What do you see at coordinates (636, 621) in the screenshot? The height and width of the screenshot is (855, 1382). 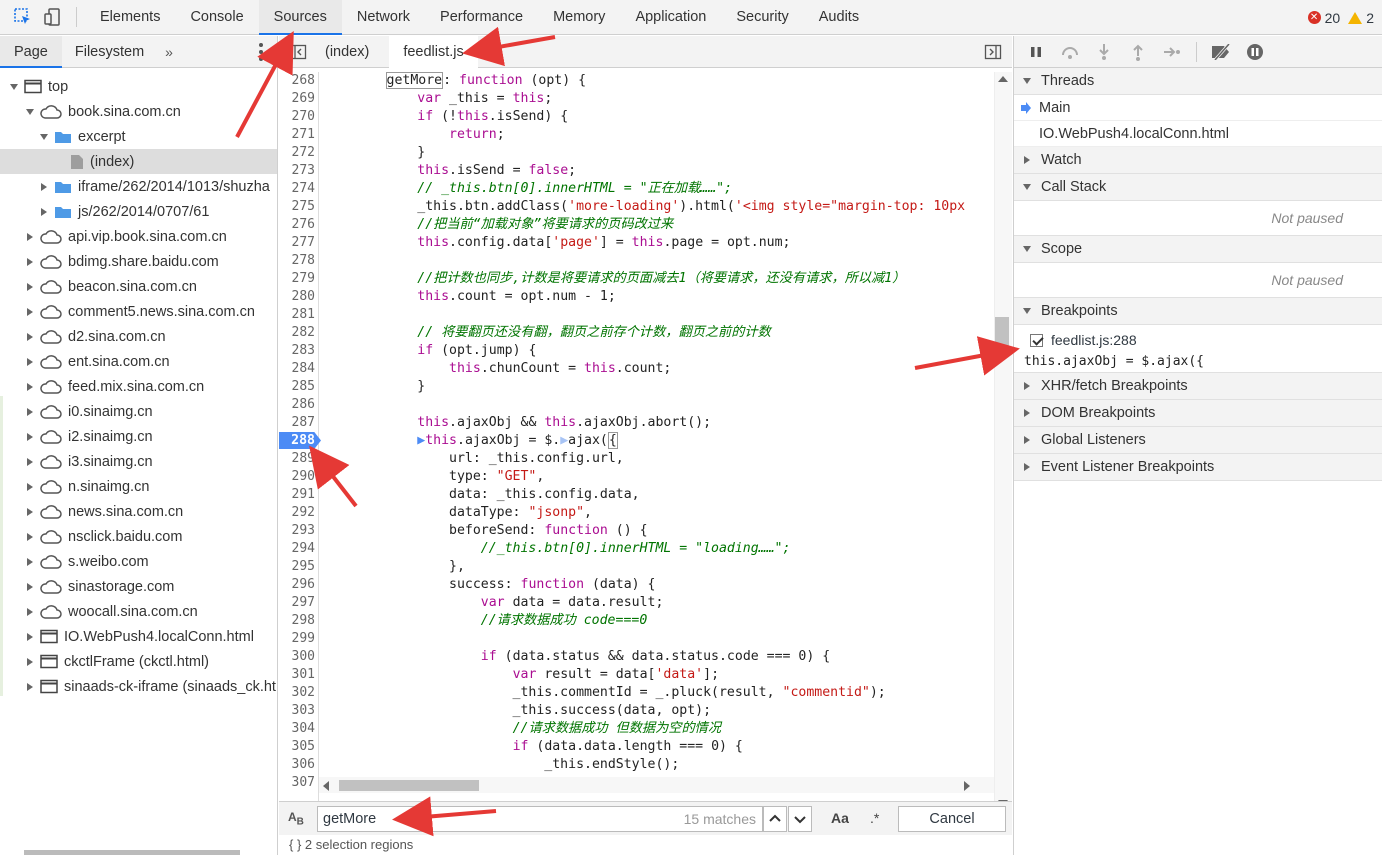 I see `code-line: 298 //请求数据成功 code===0` at bounding box center [636, 621].